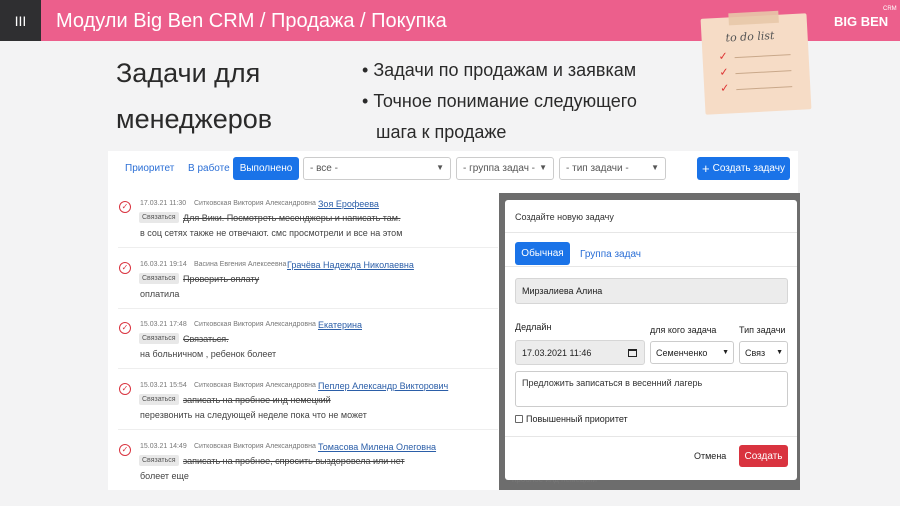 The width and height of the screenshot is (900, 506). Describe the element at coordinates (163, 385) in the screenshot. I see `task-date: 15.03.21 15:54` at that location.